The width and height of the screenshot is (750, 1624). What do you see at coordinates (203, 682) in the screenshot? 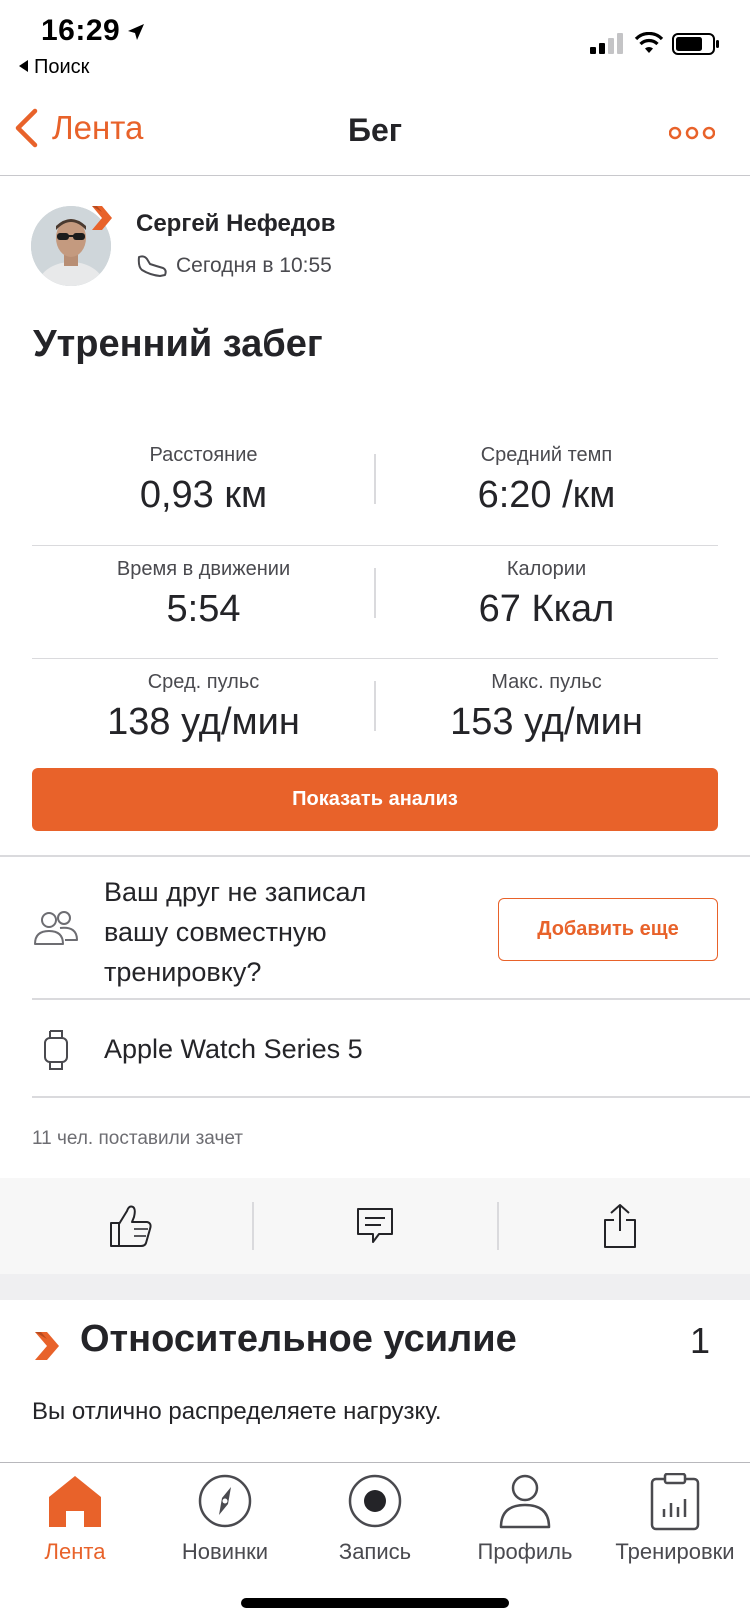
I see `stat-label: Сред. пульс` at bounding box center [203, 682].